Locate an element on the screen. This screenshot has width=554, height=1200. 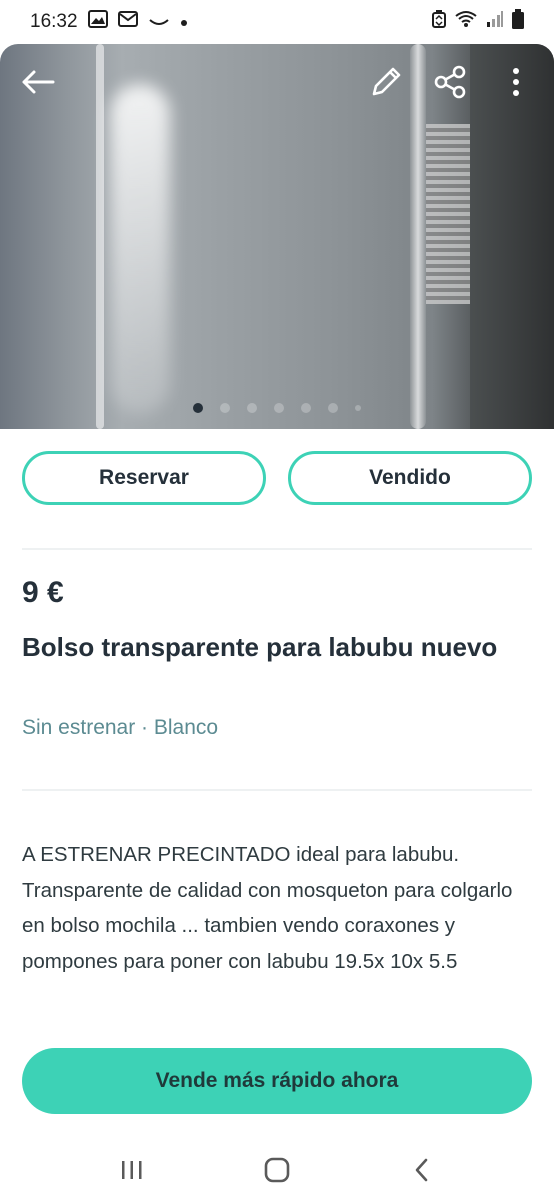
more-vertical-icon is located at coordinates (516, 82).